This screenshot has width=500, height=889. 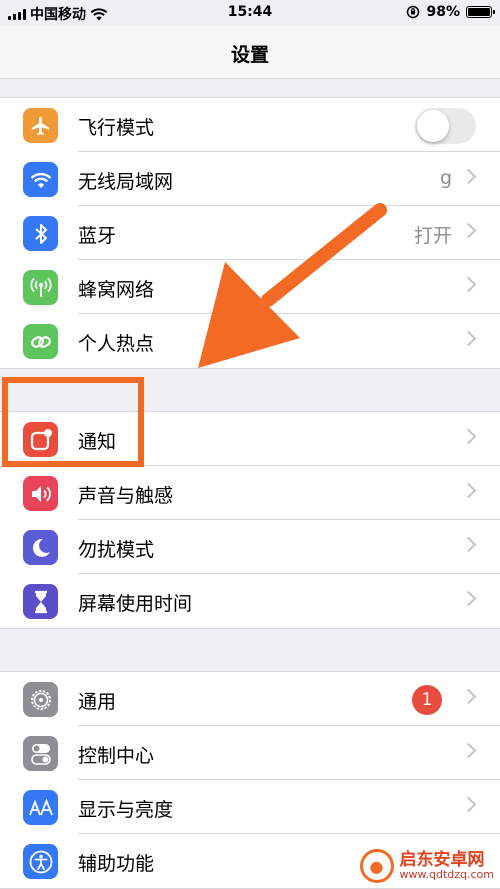 I want to click on watermark: ● 启东安卓网 www.qdtdzq.com, so click(x=426, y=866).